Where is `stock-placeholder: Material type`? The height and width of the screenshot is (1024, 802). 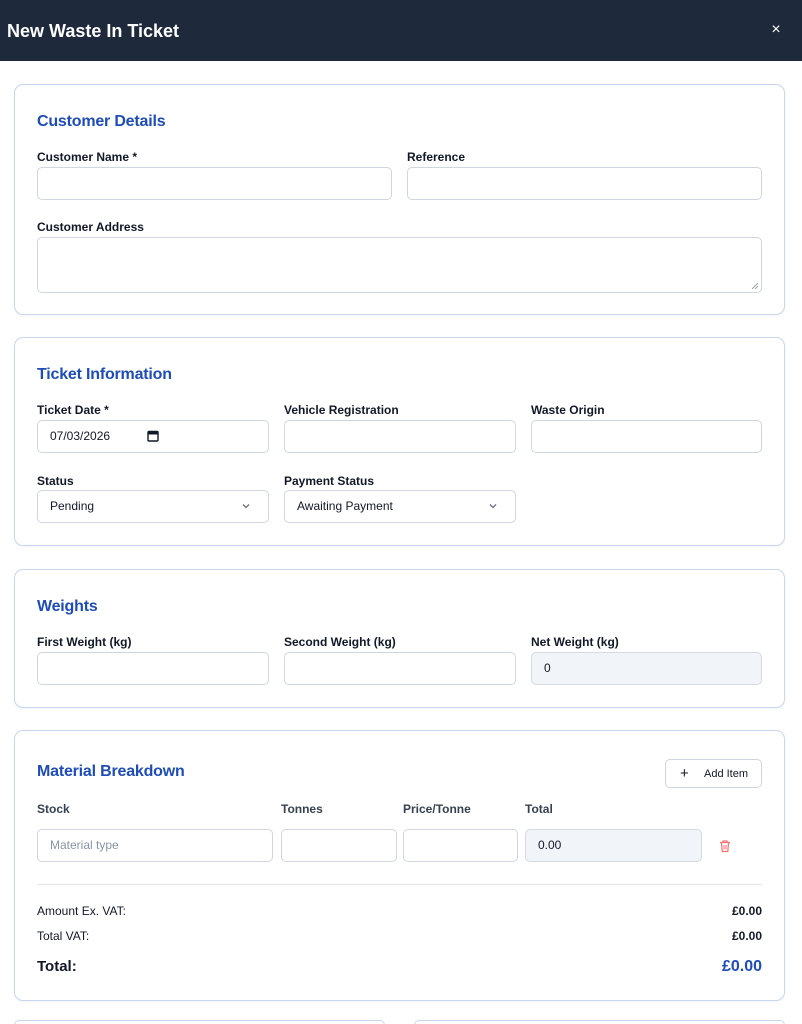
stock-placeholder: Material type is located at coordinates (84, 845).